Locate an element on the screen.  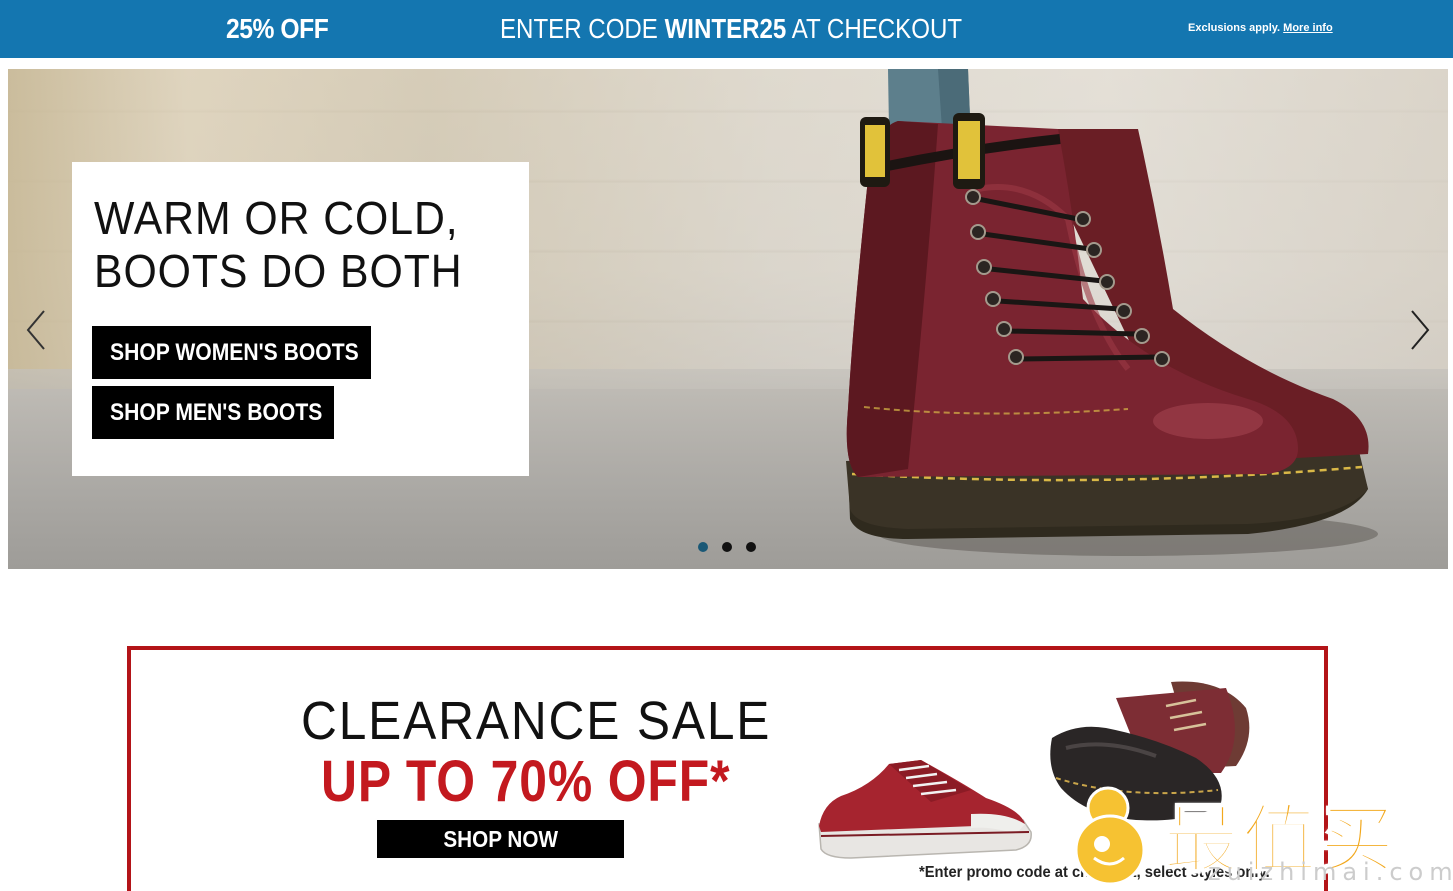
clearance-title: CLEARANCE SALE is located at coordinates (536, 721).